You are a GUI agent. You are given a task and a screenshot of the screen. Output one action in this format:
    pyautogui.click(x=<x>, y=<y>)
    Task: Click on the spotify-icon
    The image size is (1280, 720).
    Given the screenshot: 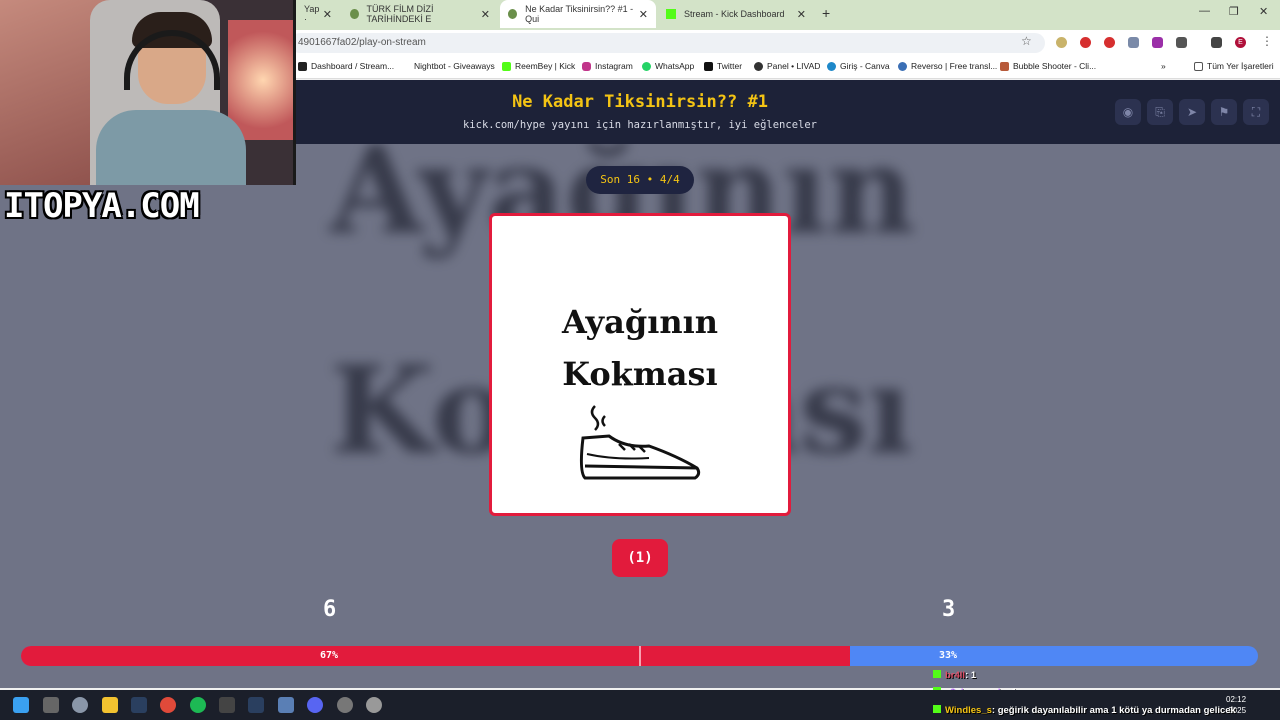 What is the action you would take?
    pyautogui.click(x=198, y=705)
    